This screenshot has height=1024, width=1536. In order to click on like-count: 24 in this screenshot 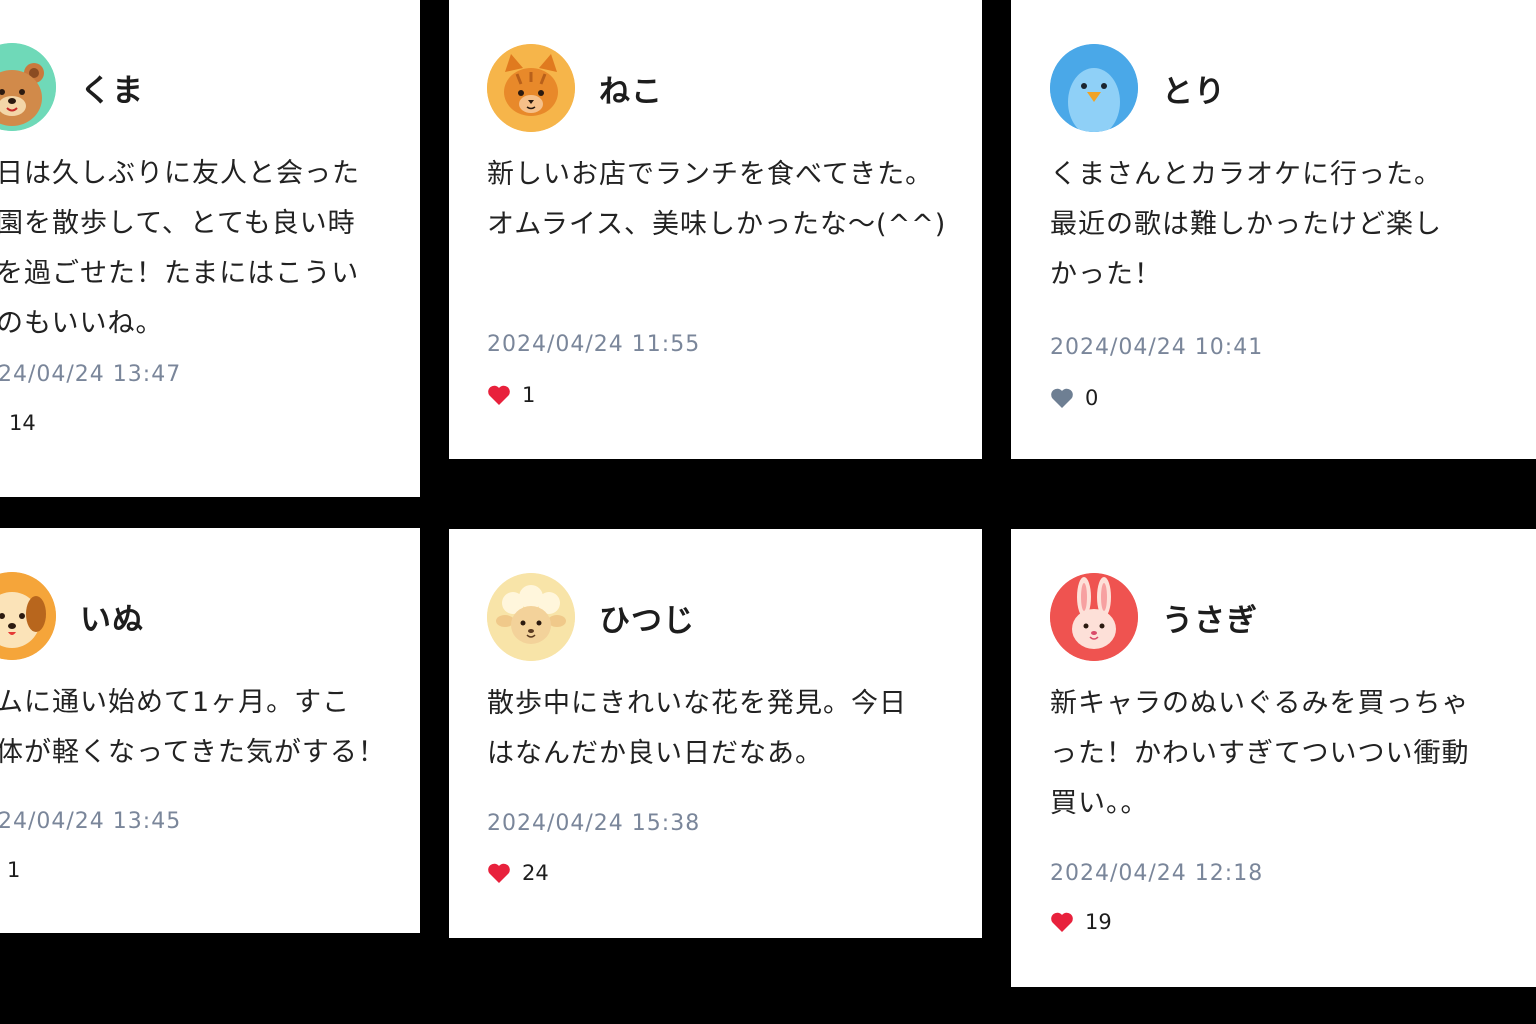, I will do `click(535, 873)`.